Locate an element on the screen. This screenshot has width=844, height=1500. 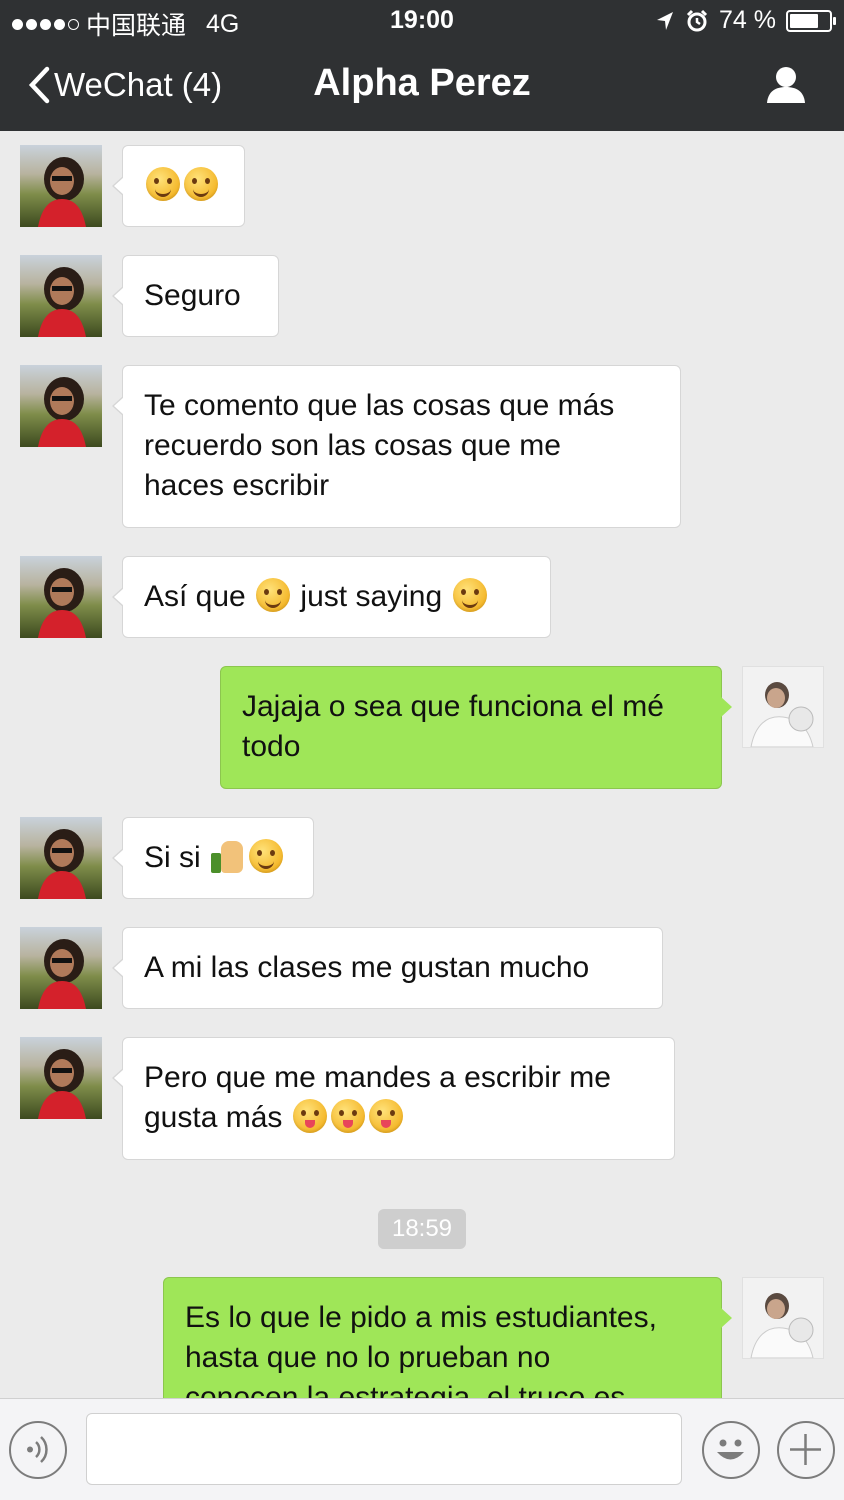
incoming-message: Si si is located at coordinates (213, 858).